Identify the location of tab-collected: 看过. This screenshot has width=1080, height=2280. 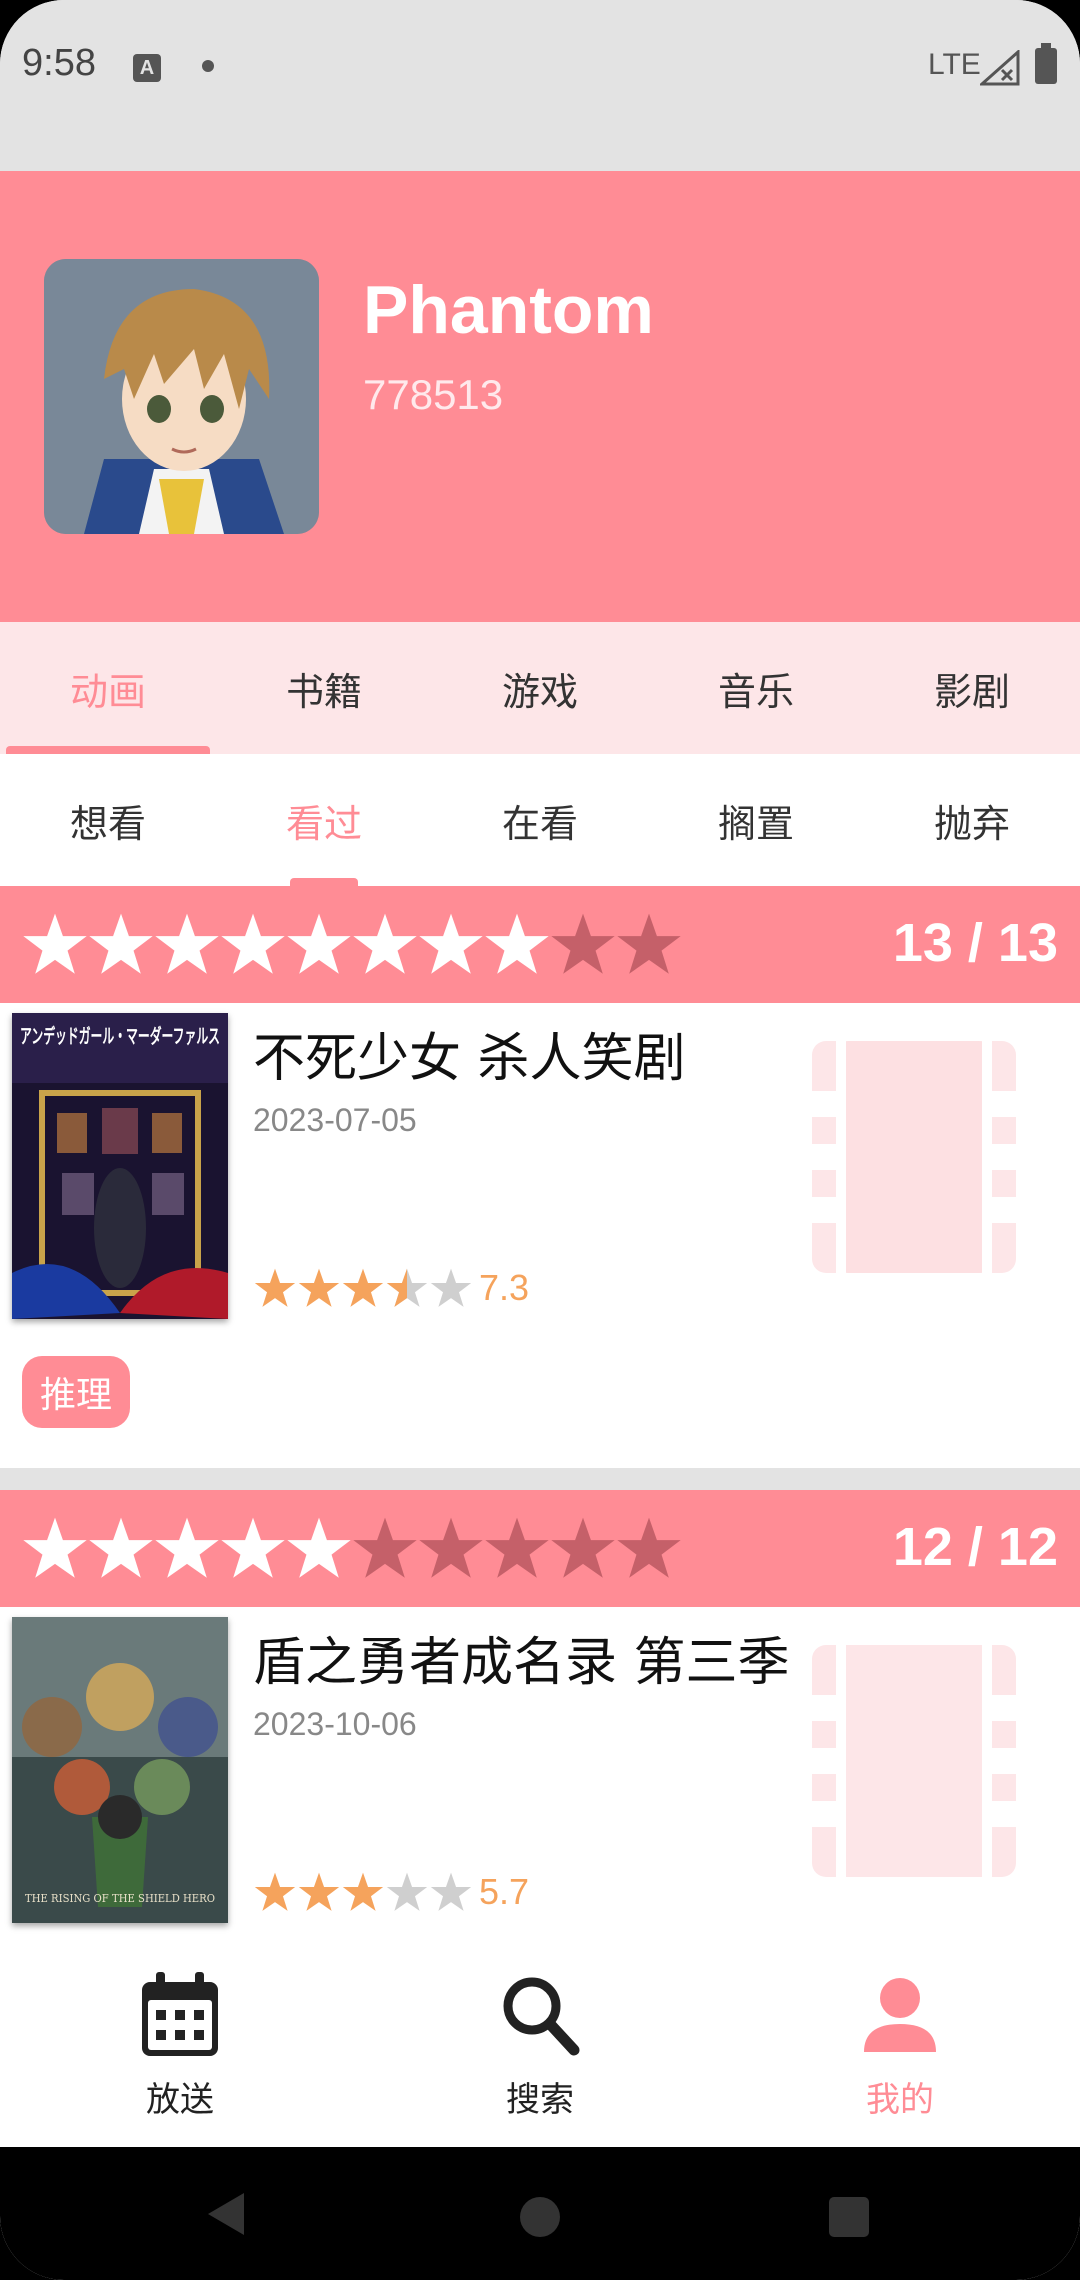
(324, 820).